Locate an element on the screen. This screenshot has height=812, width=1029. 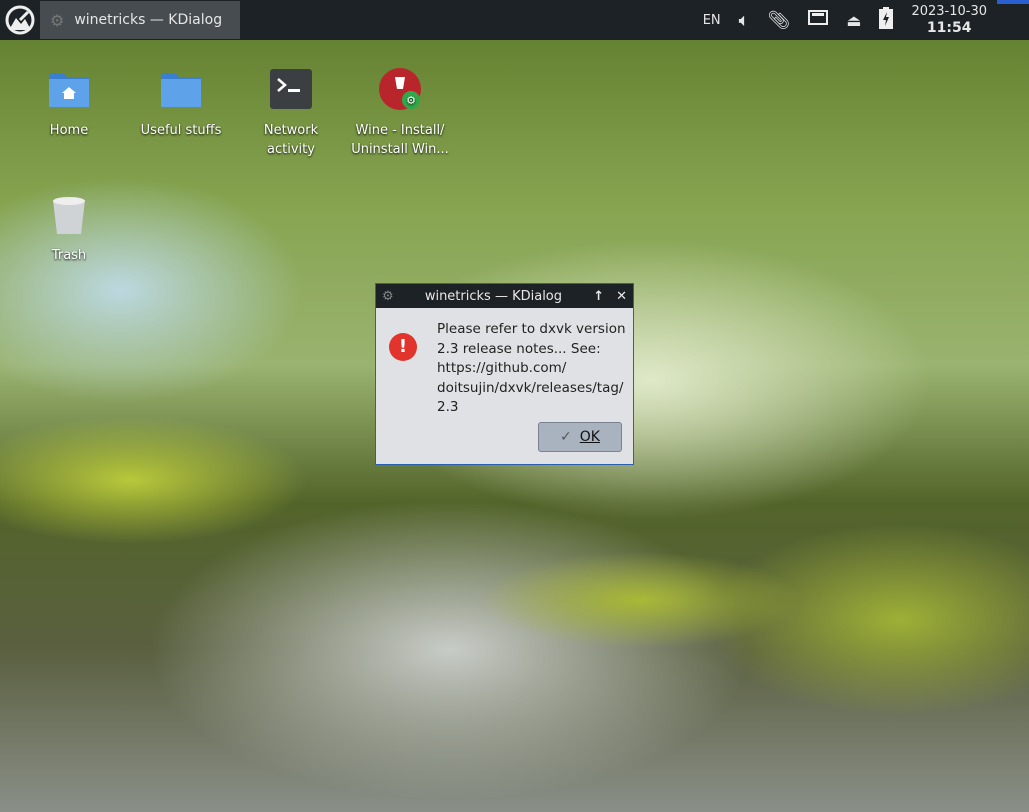
time: 11:54 is located at coordinates (949, 28).